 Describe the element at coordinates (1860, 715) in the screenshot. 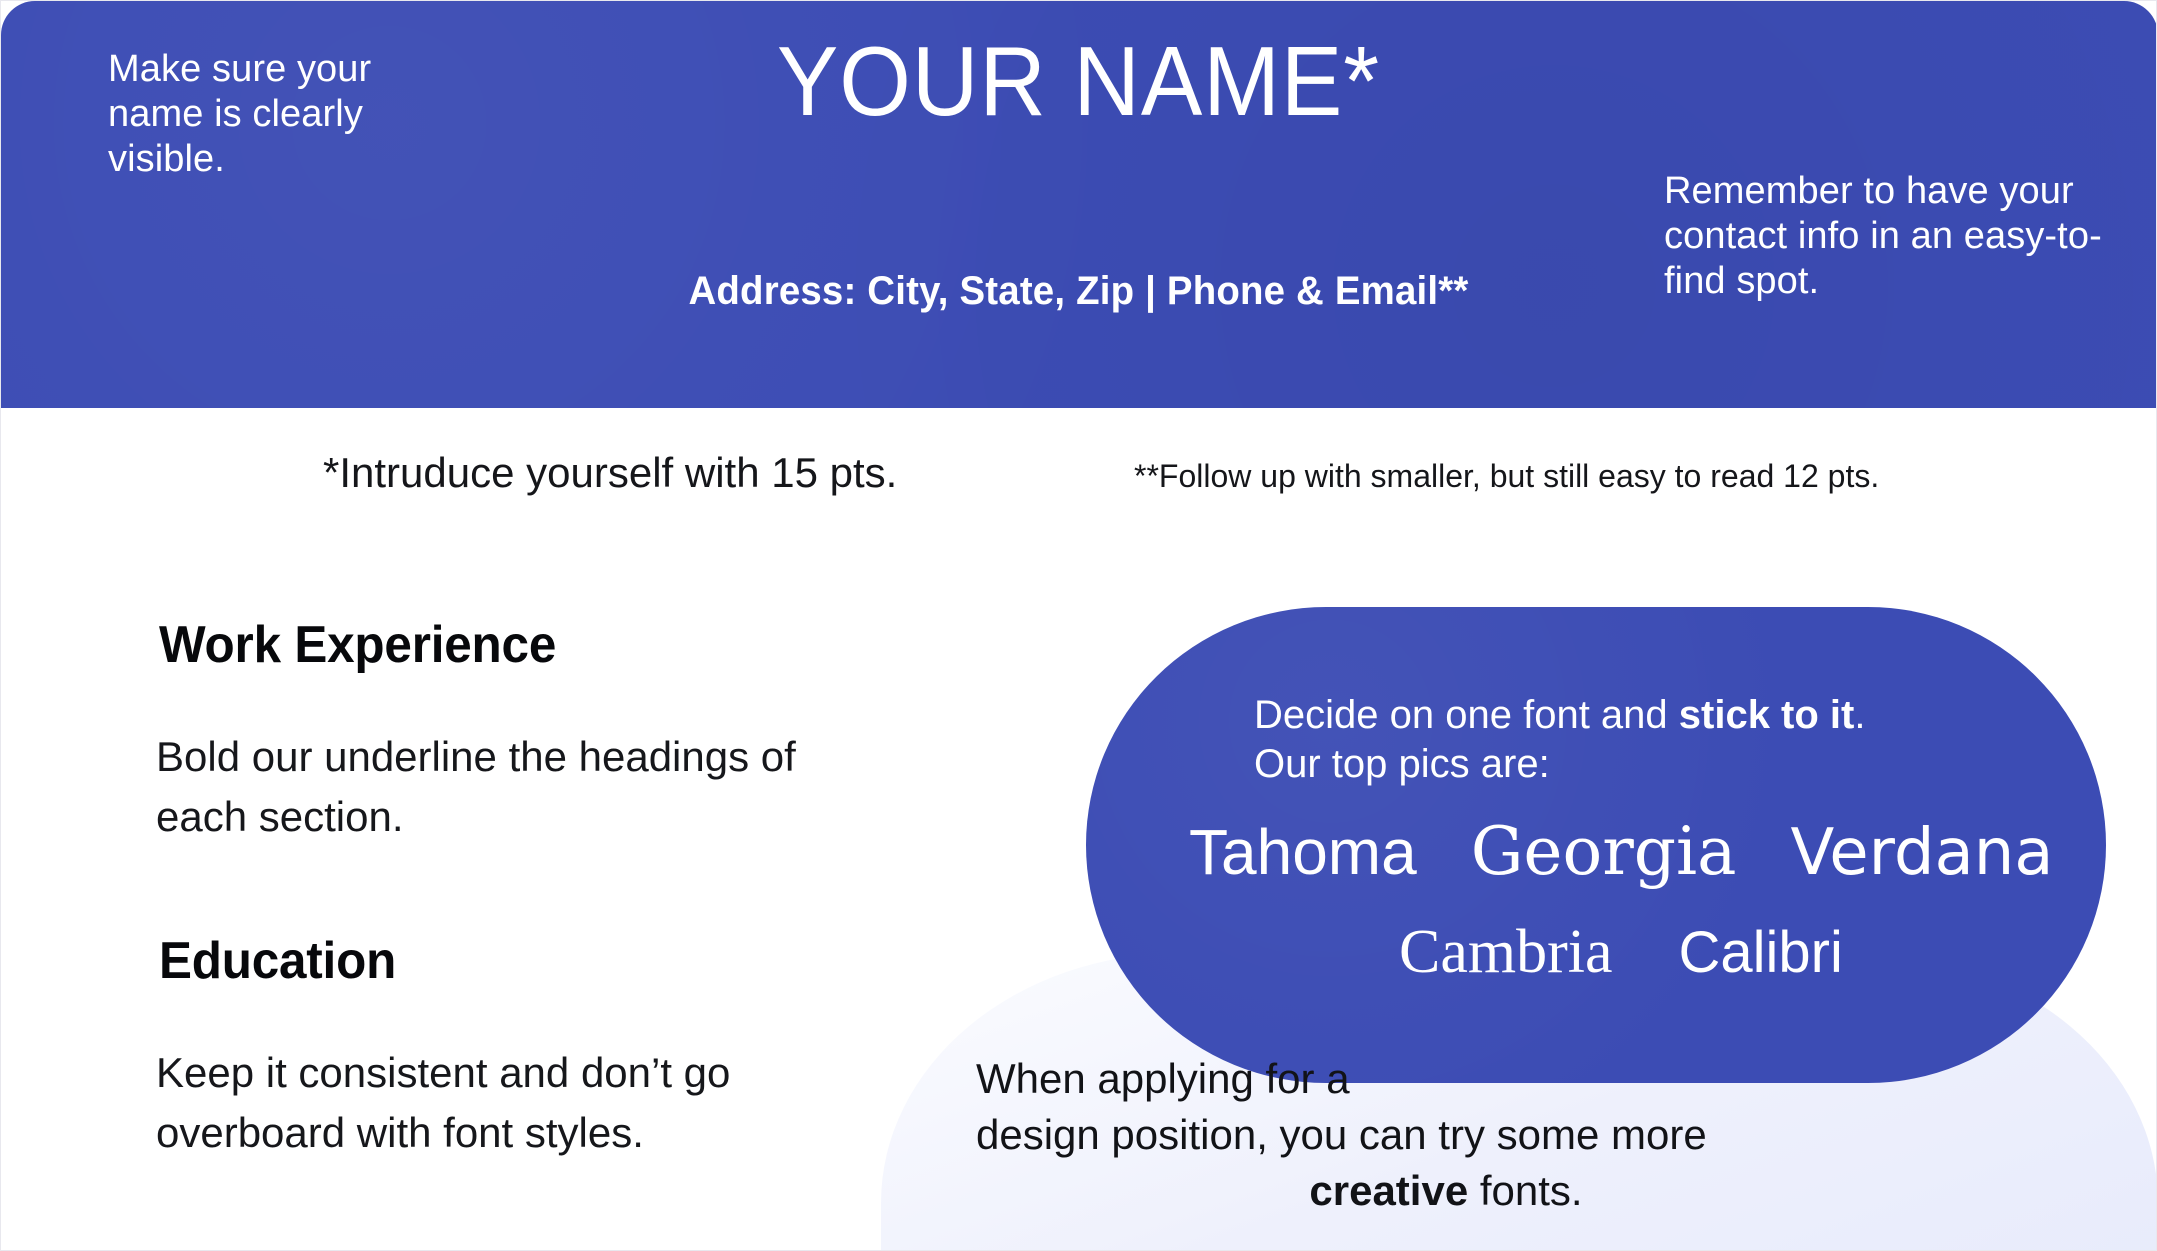

I see `font-advice-part2: .` at that location.